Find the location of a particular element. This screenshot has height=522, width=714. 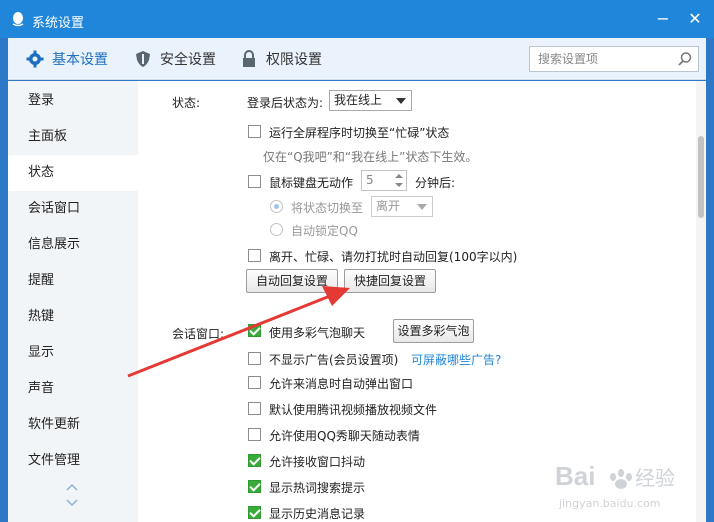

qqshow-emoticon-label: 允许使用QQ秀聊天随动表情 is located at coordinates (344, 436).